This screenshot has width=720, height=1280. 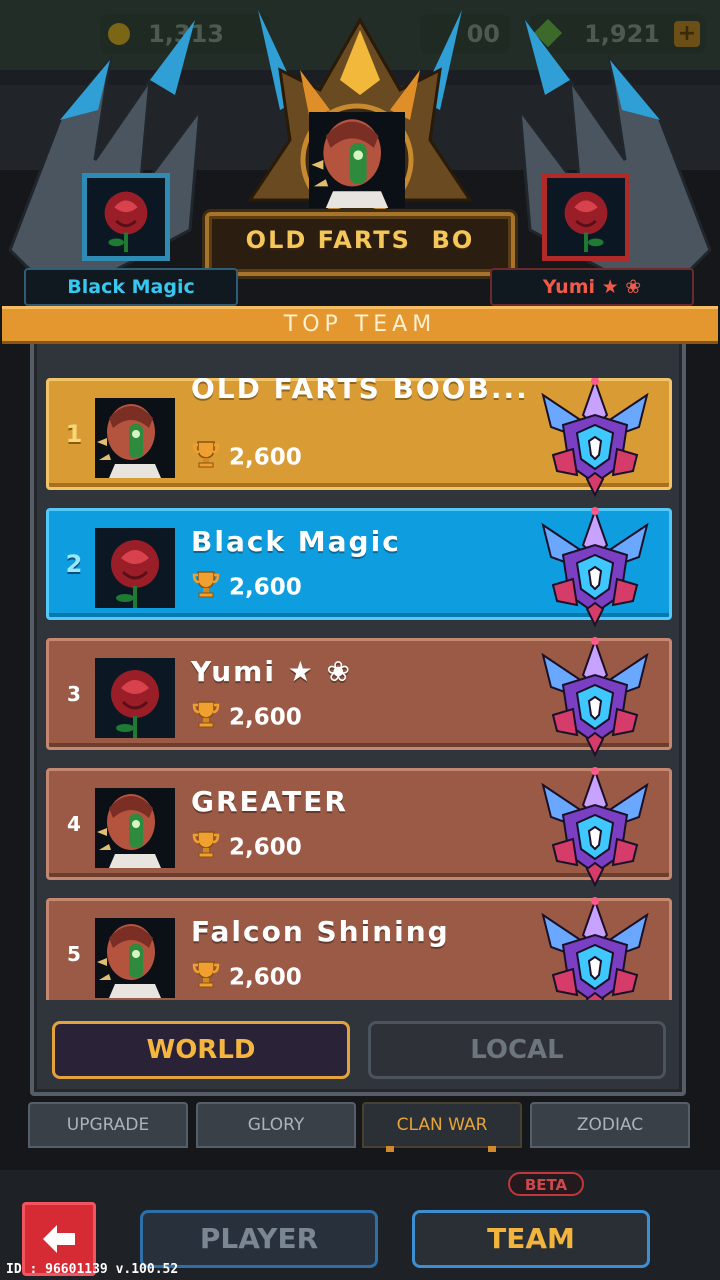 What do you see at coordinates (201, 1050) in the screenshot?
I see `world-scope-button: WORLD` at bounding box center [201, 1050].